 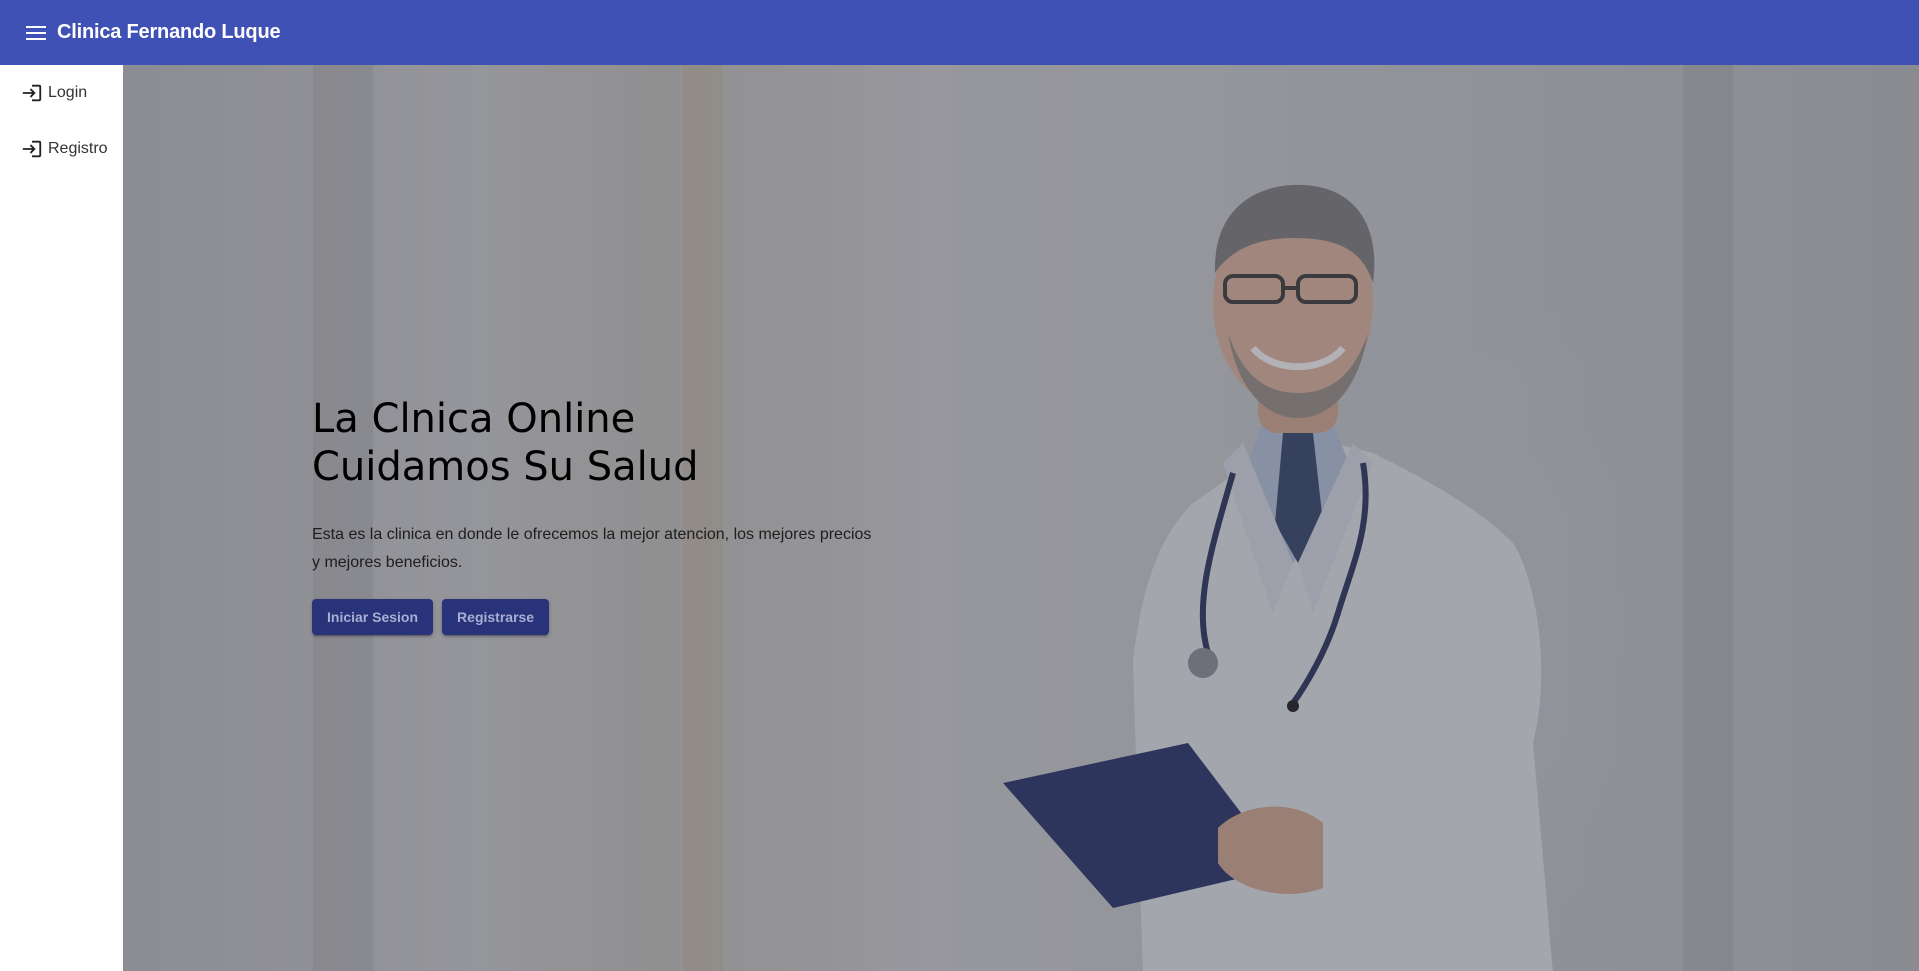 What do you see at coordinates (592, 443) in the screenshot?
I see `hero-title: La Clnica Online Cuidamos Su Salud` at bounding box center [592, 443].